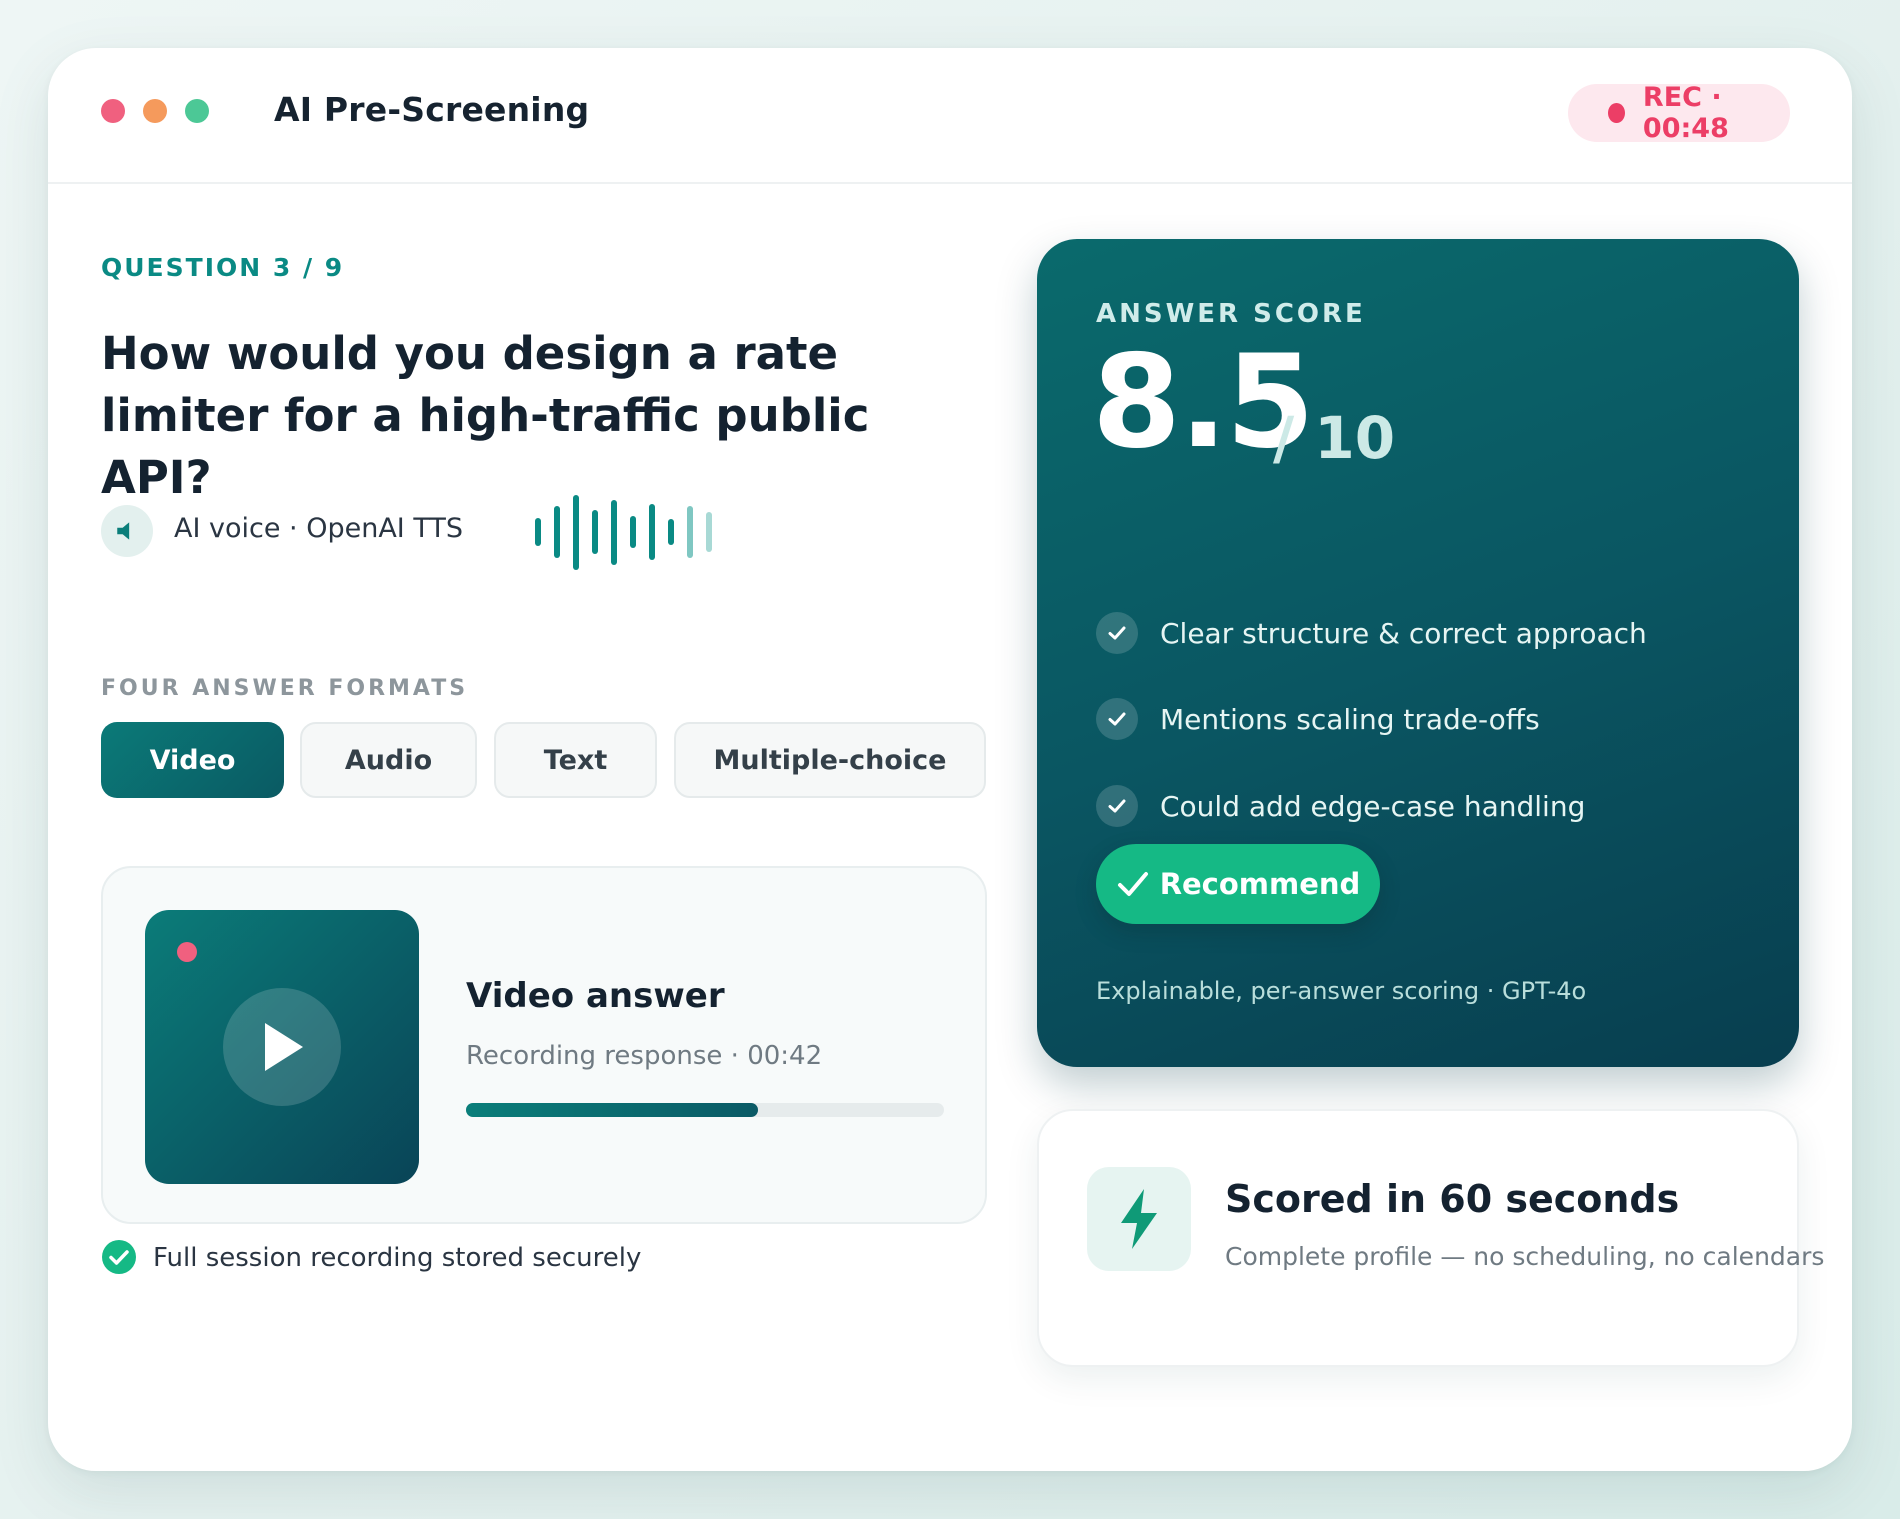  What do you see at coordinates (187, 952) in the screenshot?
I see `recording-indicator-icon` at bounding box center [187, 952].